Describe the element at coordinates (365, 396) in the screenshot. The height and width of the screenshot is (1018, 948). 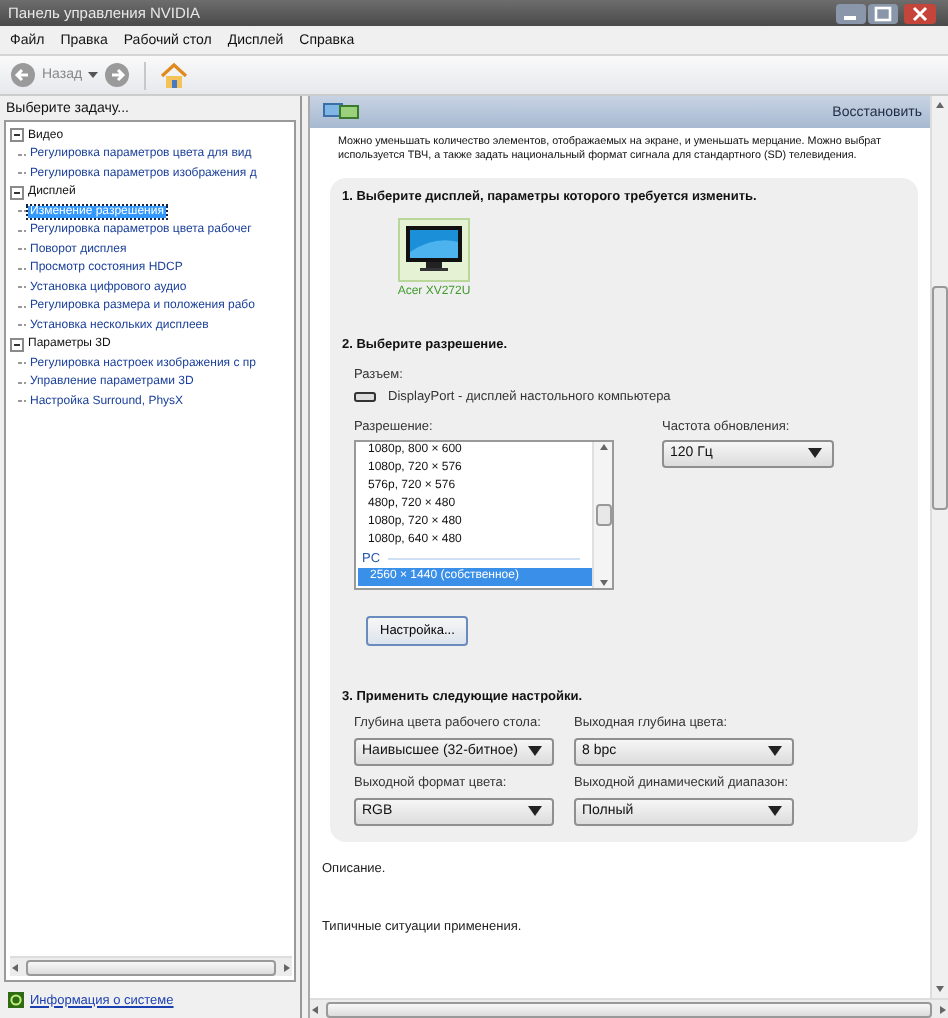
I see `connector-icon` at that location.